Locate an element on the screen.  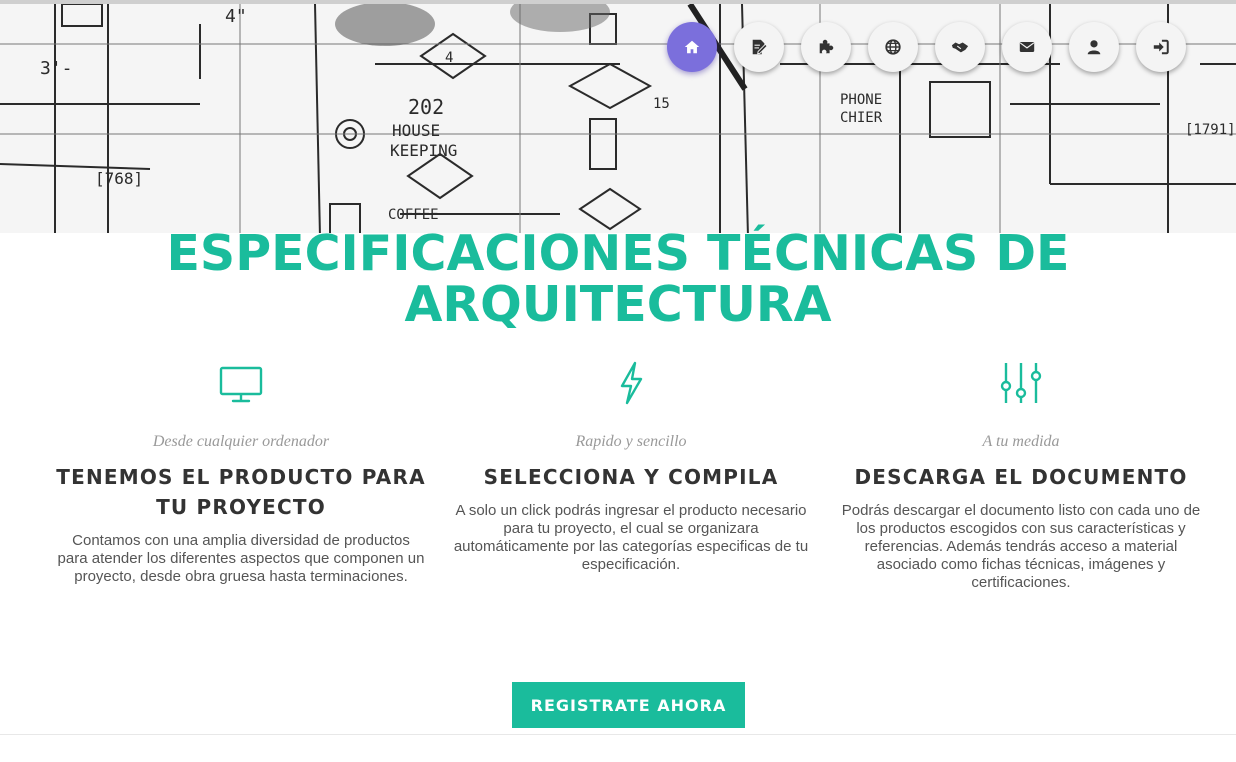
nav-edit-document-button is located at coordinates (759, 47).